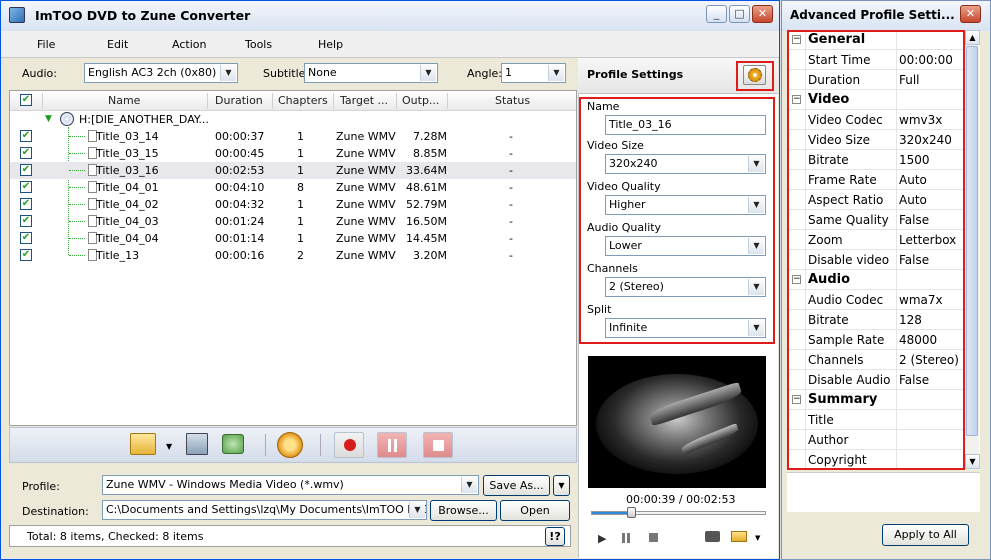 The width and height of the screenshot is (991, 560). What do you see at coordinates (603, 106) in the screenshot?
I see `name-label: Name` at bounding box center [603, 106].